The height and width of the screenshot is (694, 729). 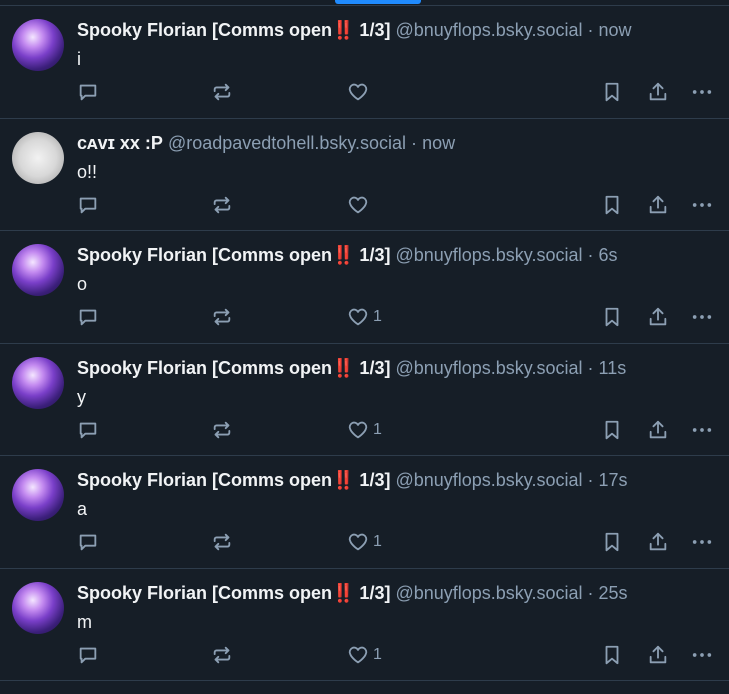 What do you see at coordinates (287, 143) in the screenshot?
I see `author-handle: @roadpavedtohell.bsky.social` at bounding box center [287, 143].